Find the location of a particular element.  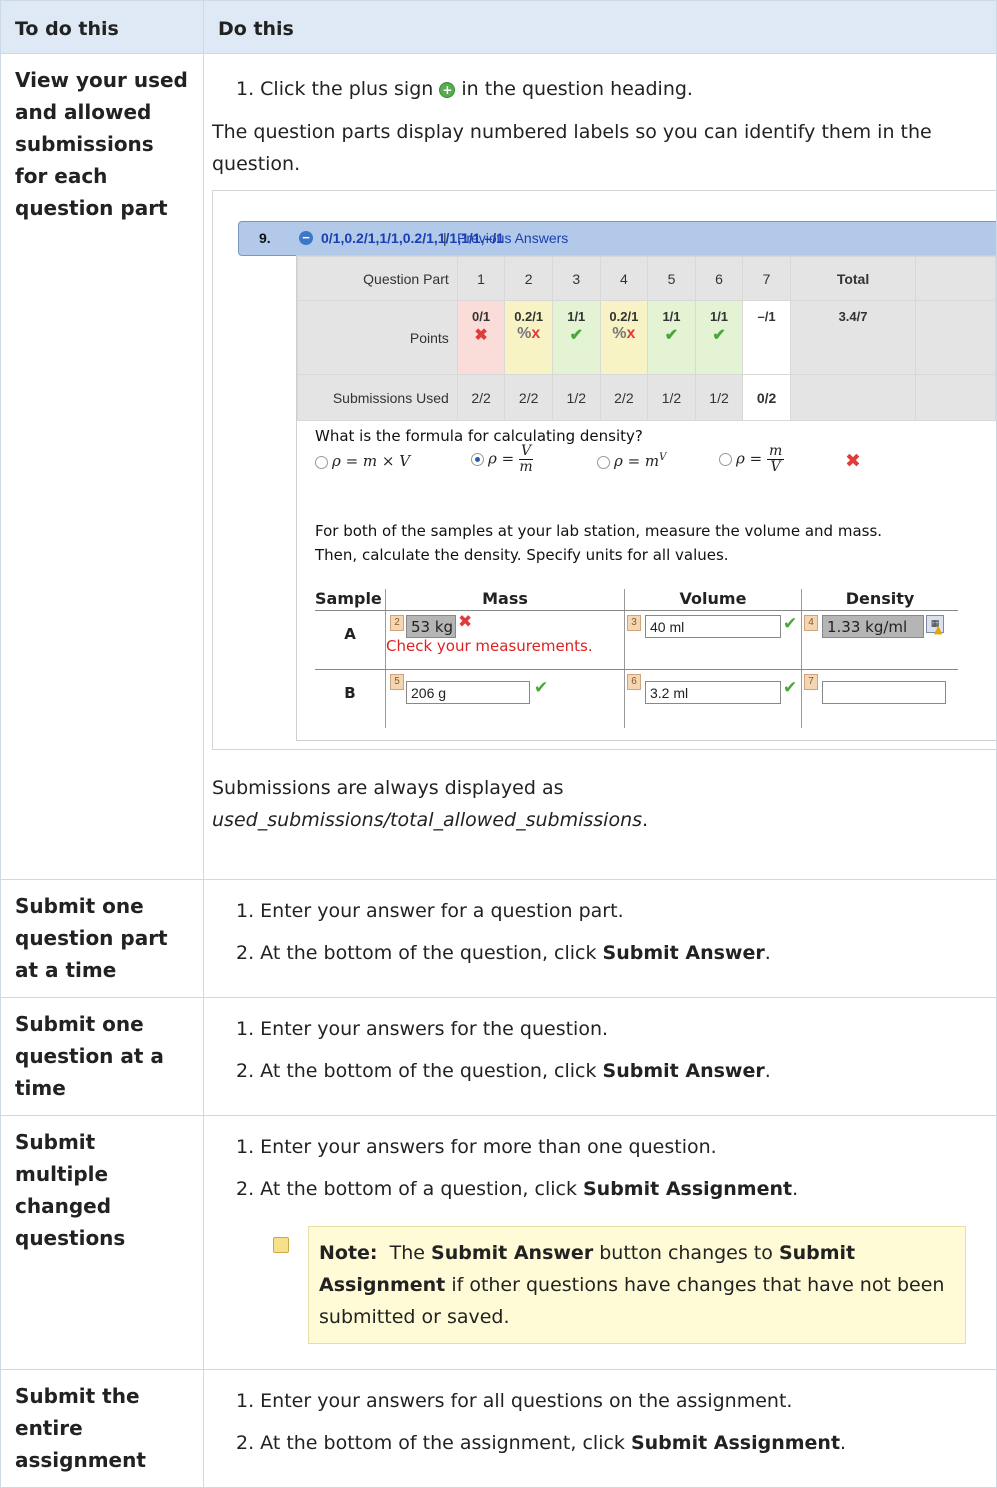

density-b-input is located at coordinates (884, 692).